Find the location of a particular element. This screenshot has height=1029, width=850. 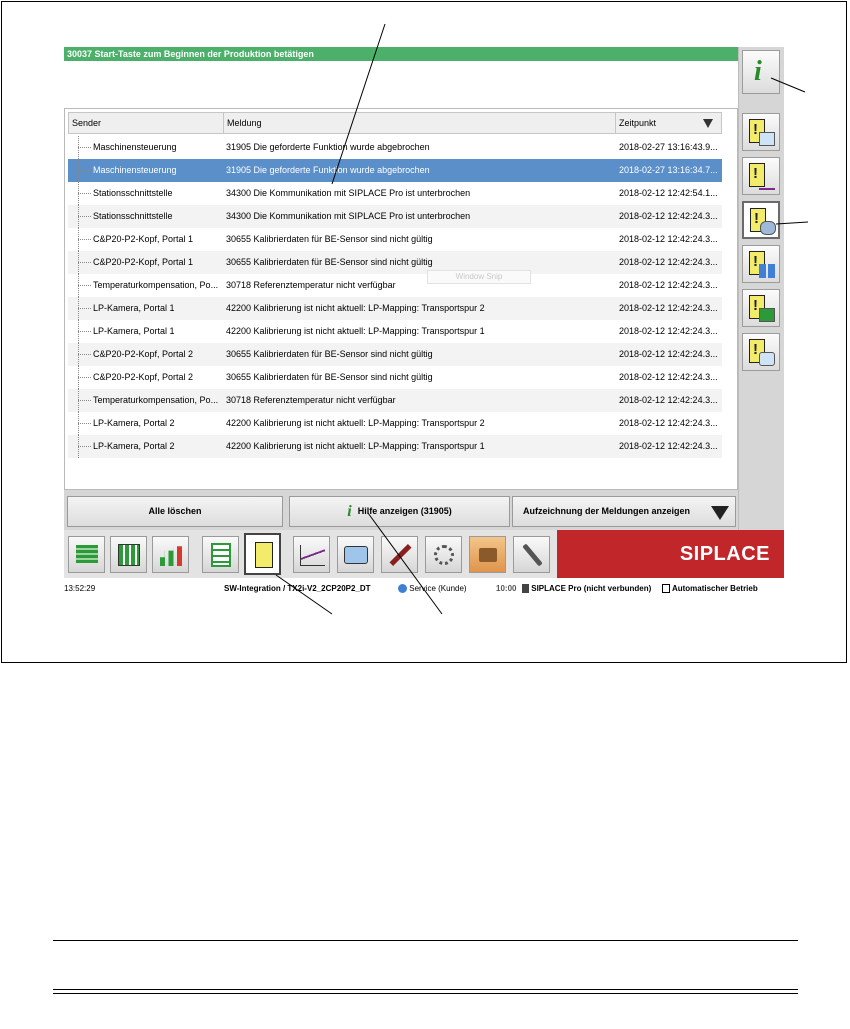

sort-desc-icon is located at coordinates (708, 123).